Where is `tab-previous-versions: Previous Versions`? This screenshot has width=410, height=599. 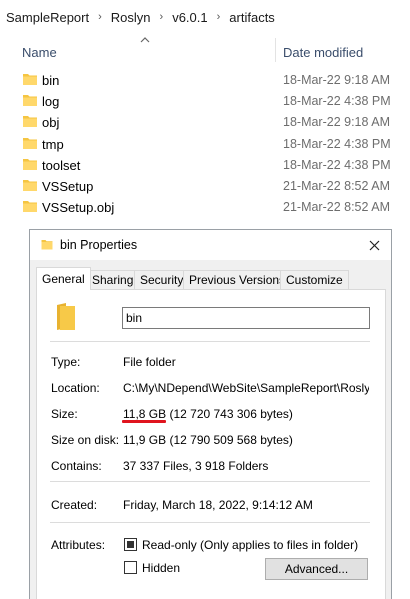
tab-previous-versions: Previous Versions is located at coordinates (237, 279).